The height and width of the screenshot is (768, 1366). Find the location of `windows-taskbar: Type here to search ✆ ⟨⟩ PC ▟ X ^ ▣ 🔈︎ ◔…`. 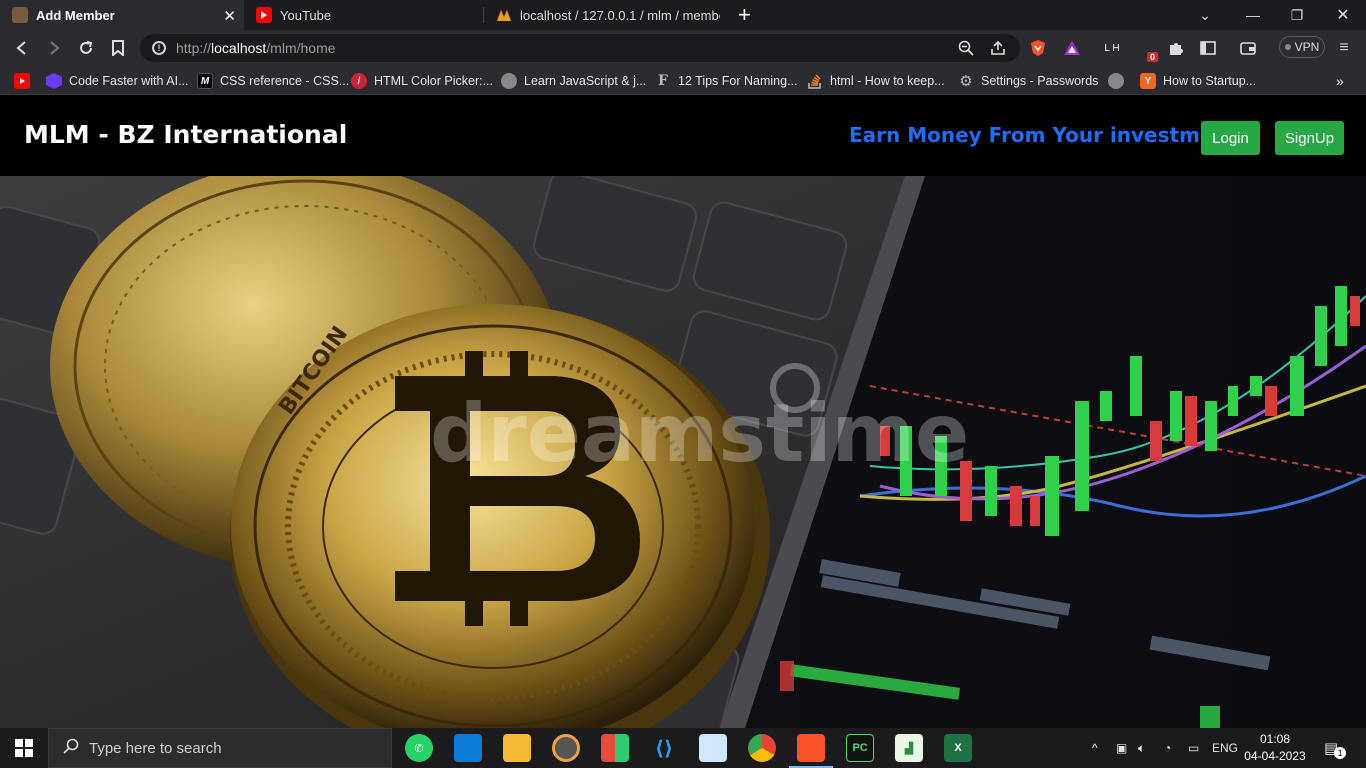

windows-taskbar: Type here to search ✆ ⟨⟩ PC ▟ X ^ ▣ 🔈︎ ◔… is located at coordinates (683, 748).